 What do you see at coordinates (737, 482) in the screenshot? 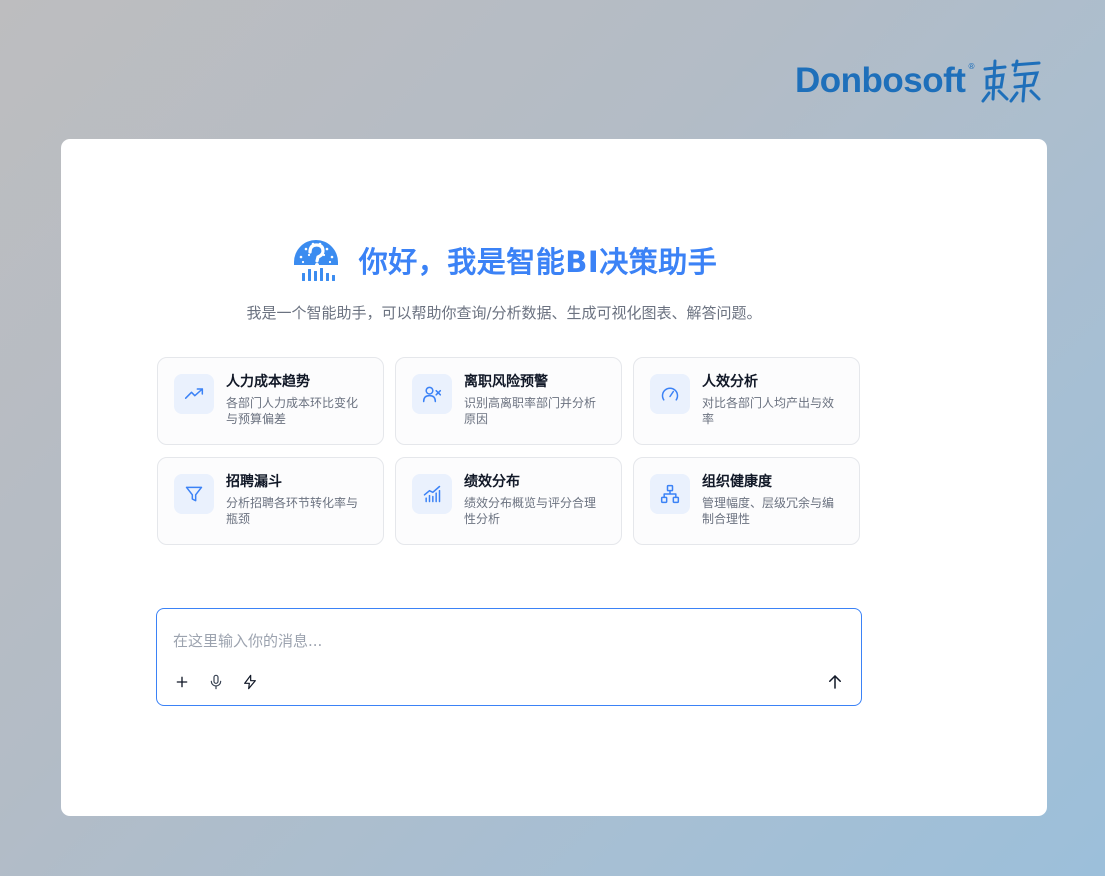
I see `suggestion-title: 组织健康度` at bounding box center [737, 482].